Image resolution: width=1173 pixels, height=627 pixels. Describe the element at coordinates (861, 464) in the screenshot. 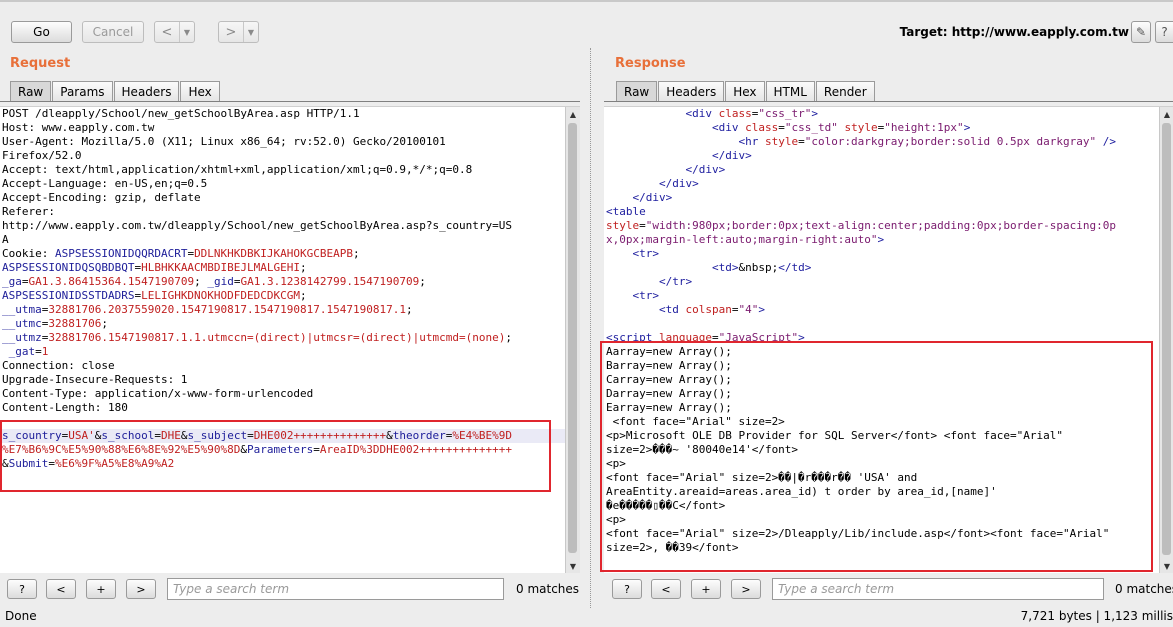

I see `response-line: <p>` at that location.